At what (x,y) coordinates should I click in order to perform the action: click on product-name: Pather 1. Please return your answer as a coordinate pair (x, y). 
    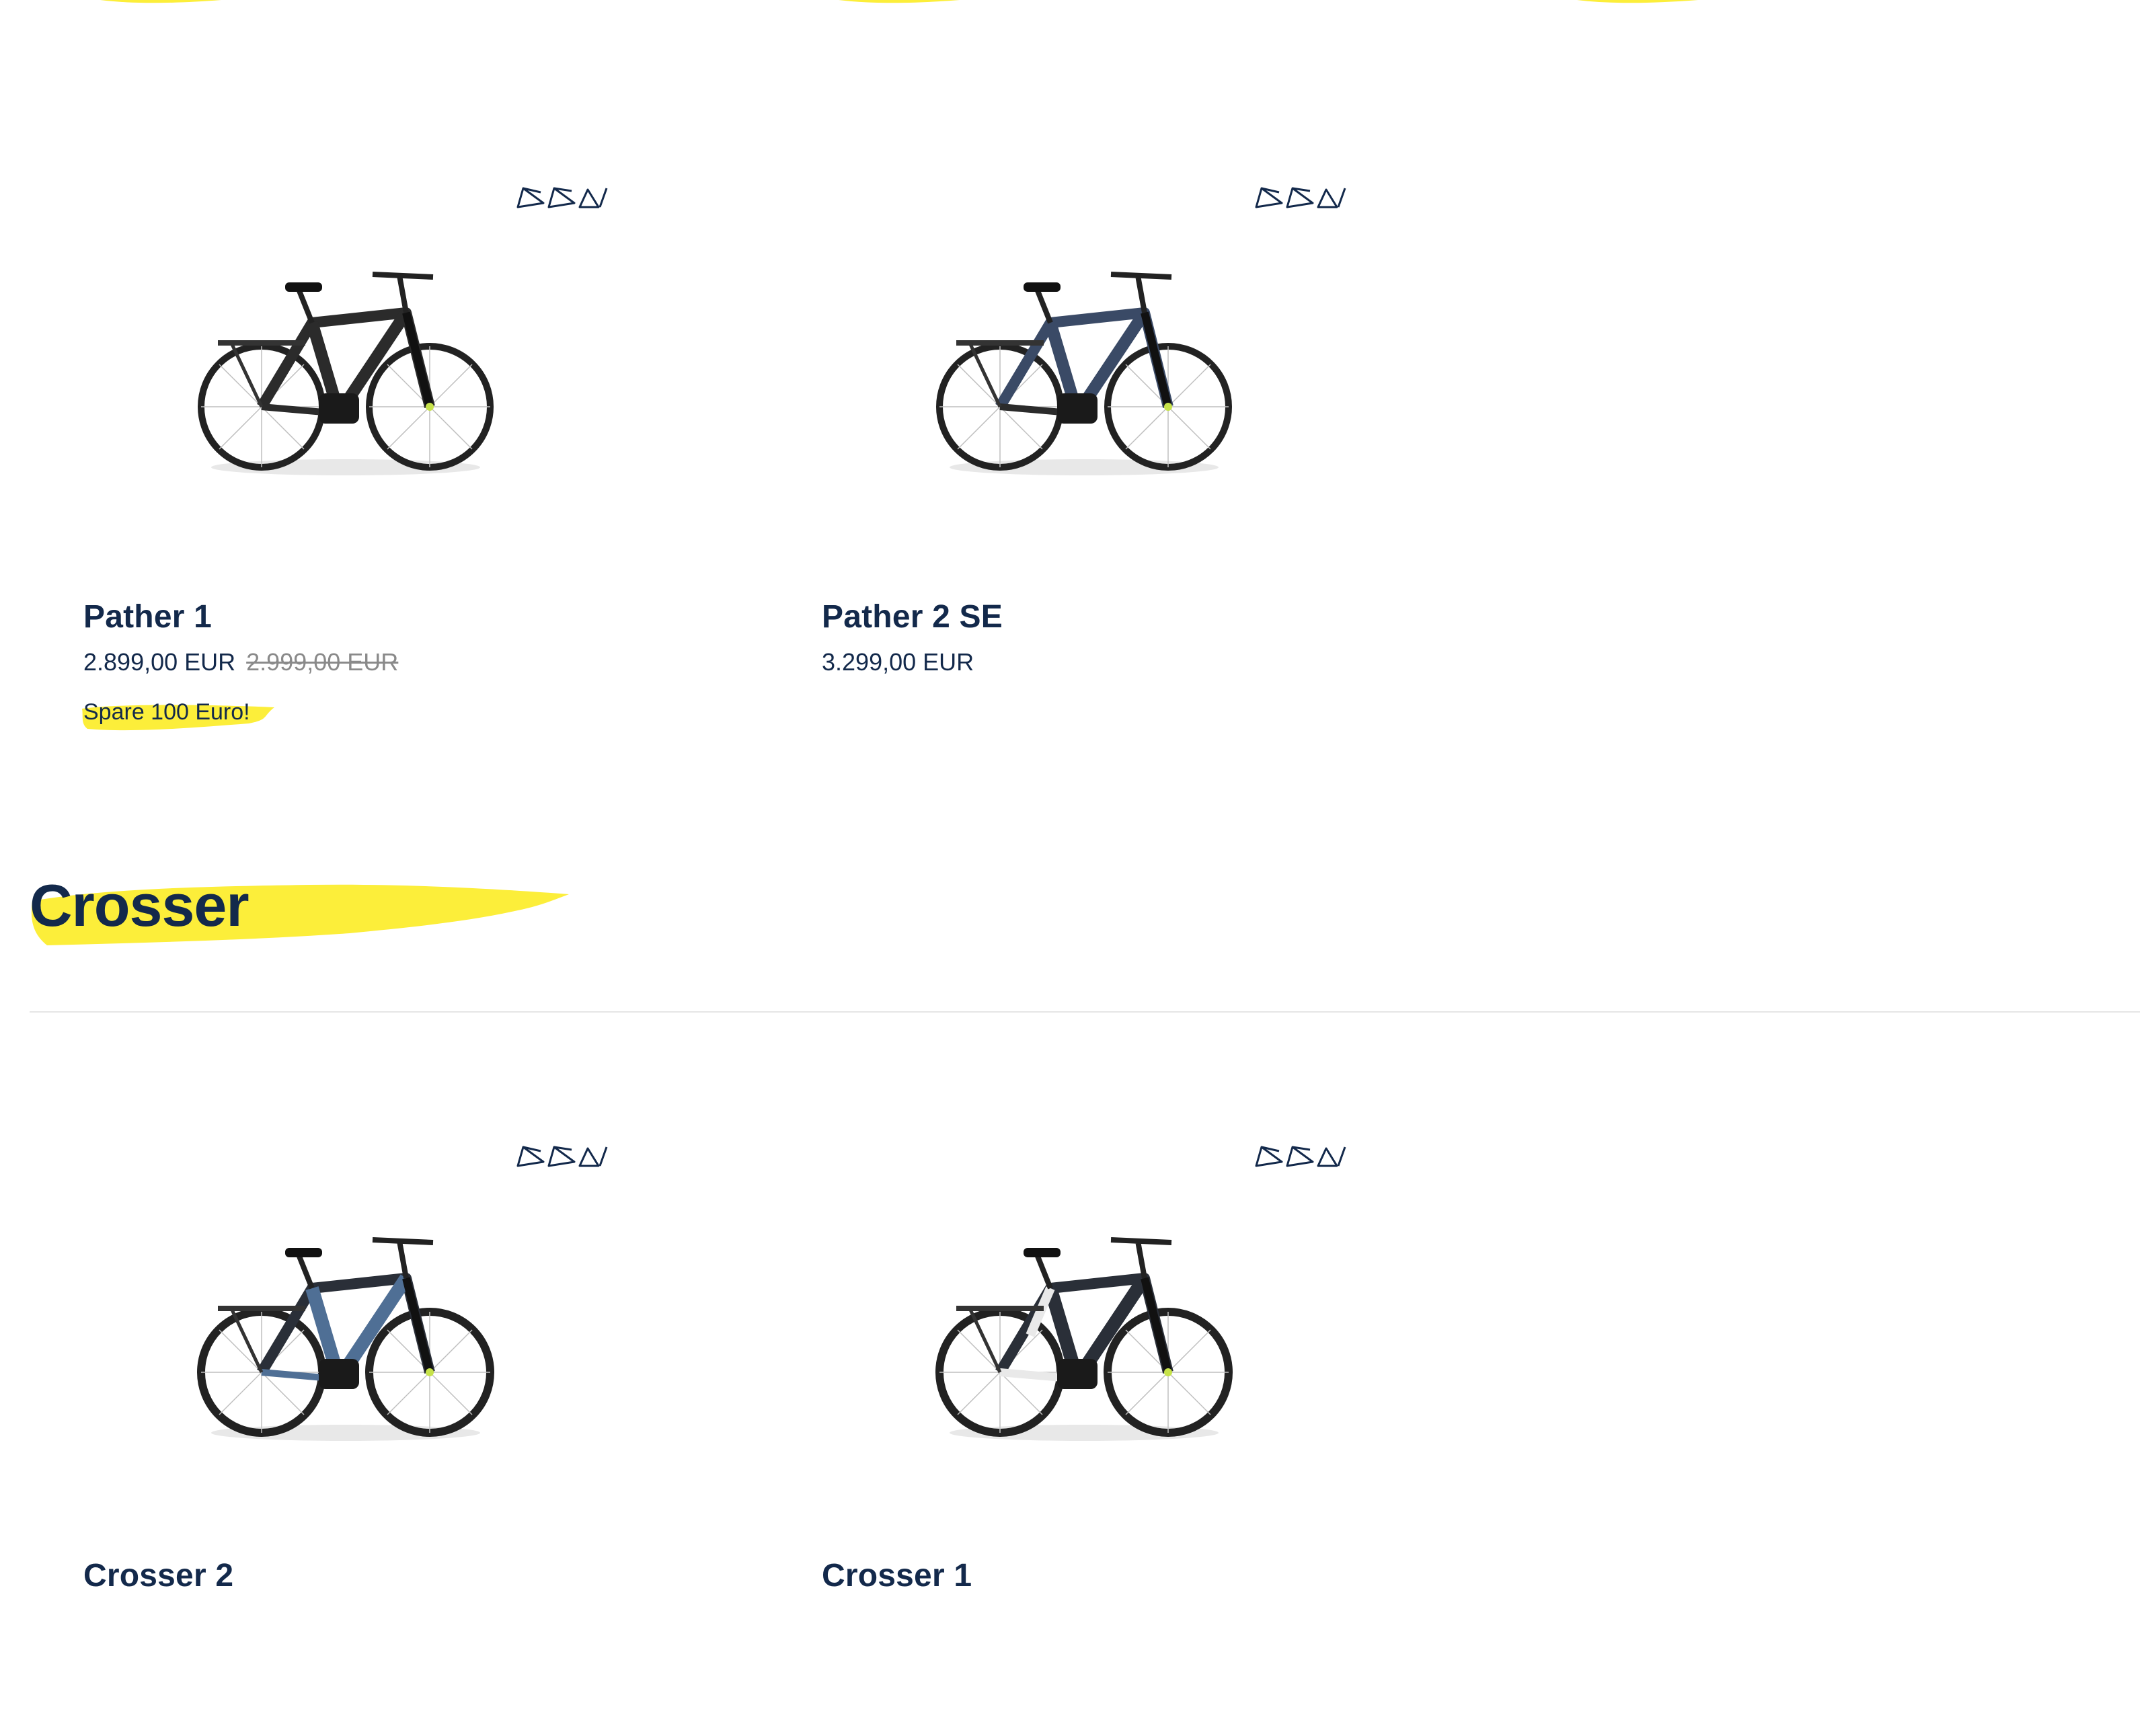
    Looking at the image, I should click on (148, 616).